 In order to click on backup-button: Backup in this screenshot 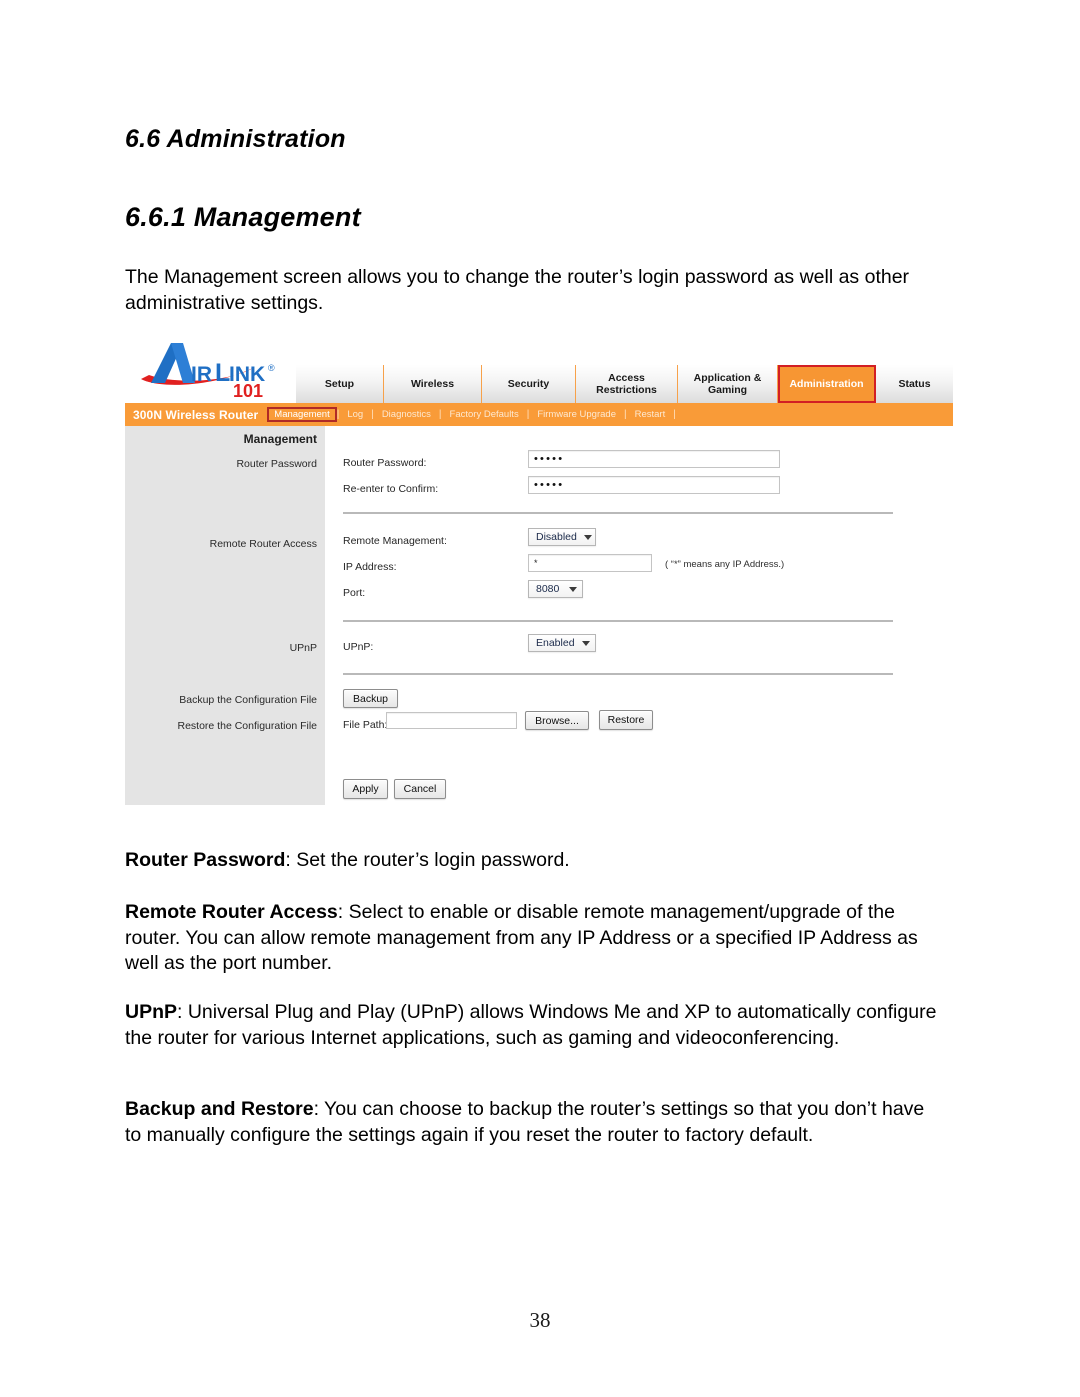, I will do `click(370, 698)`.